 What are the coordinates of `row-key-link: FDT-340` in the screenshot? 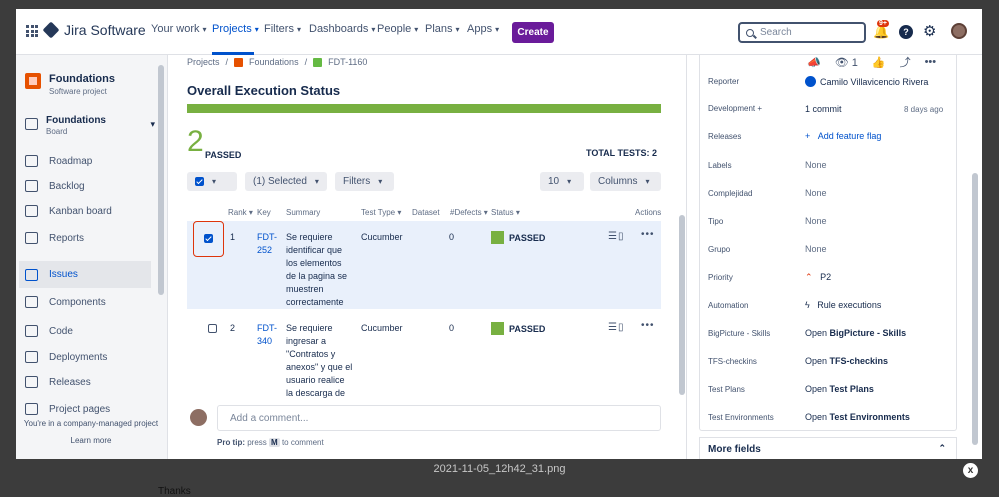 It's located at (268, 335).